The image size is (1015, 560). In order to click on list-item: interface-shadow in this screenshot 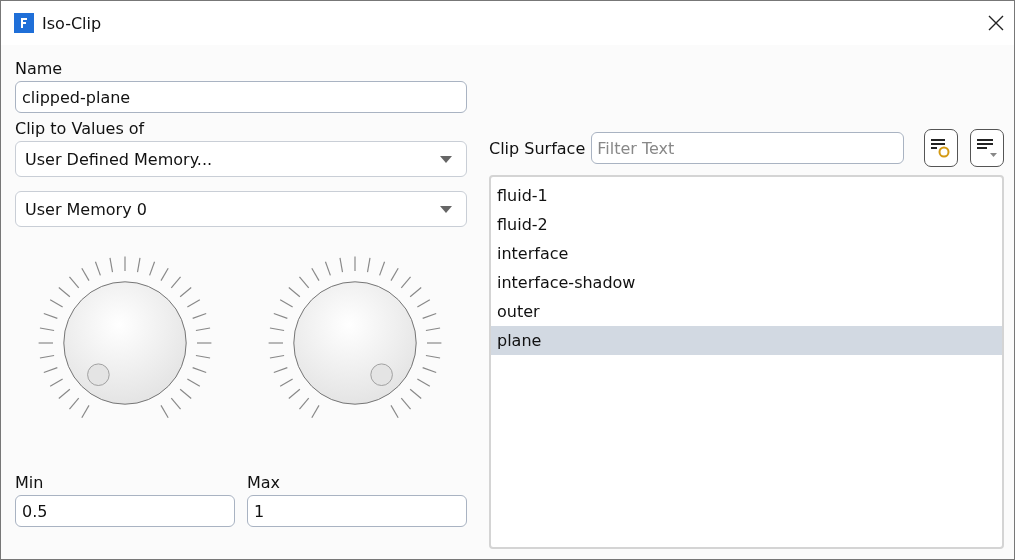, I will do `click(746, 282)`.